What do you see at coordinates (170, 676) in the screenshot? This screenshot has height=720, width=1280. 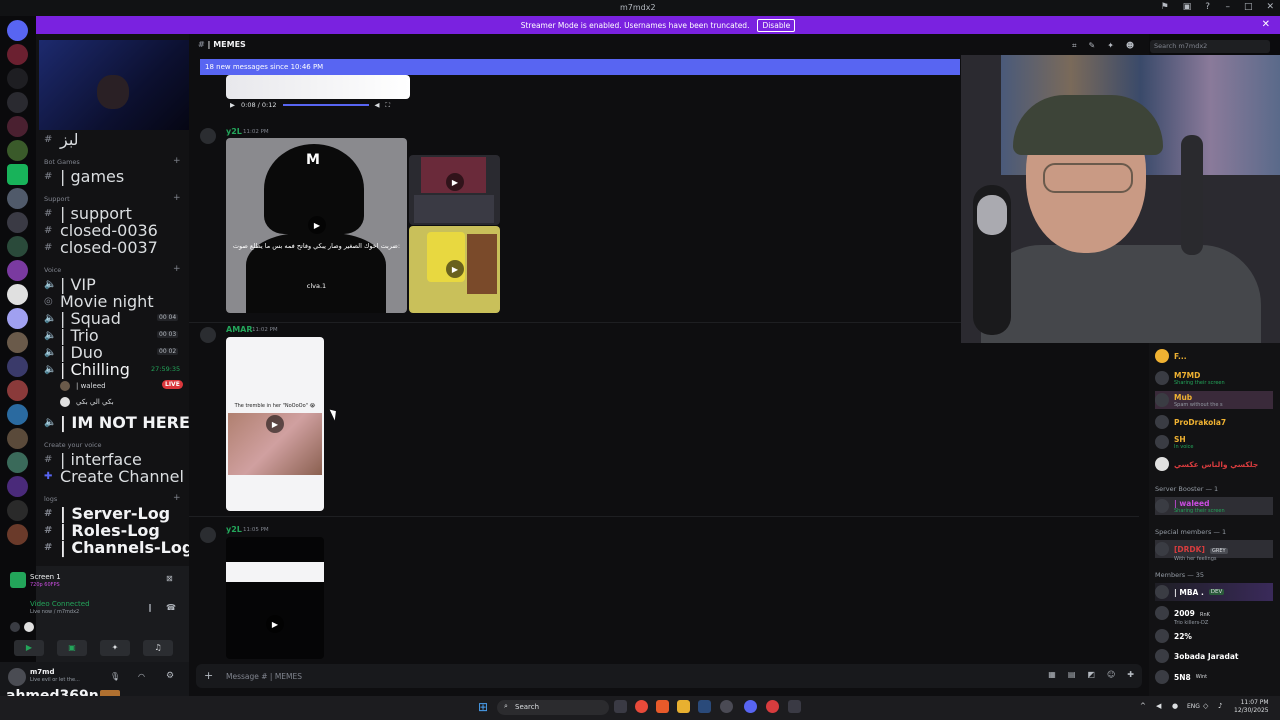 I see `settings-gear-icon: ⚙` at bounding box center [170, 676].